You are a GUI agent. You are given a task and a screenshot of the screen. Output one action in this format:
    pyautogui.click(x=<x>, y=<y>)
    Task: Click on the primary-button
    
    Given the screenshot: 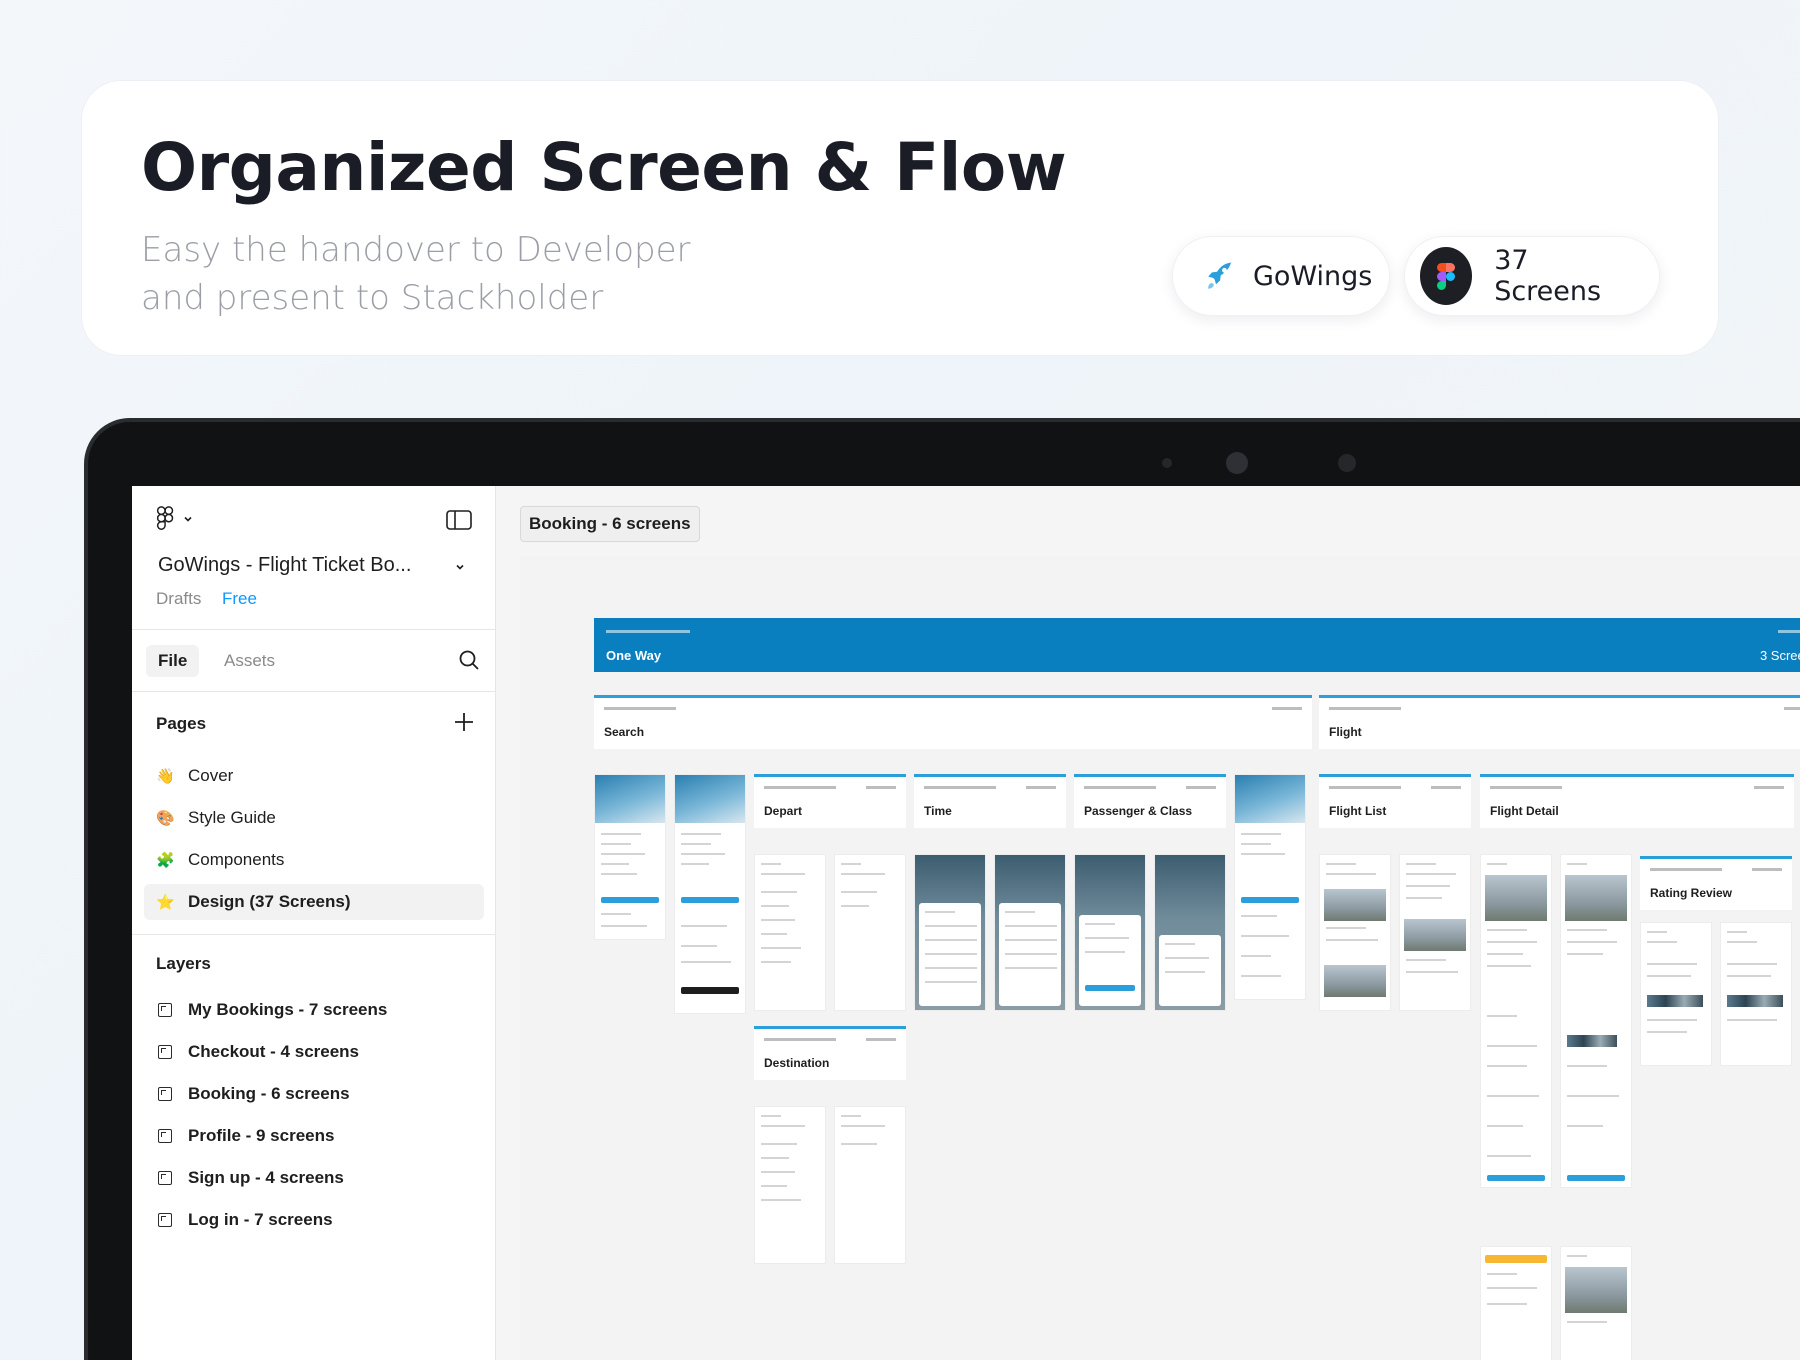 What is the action you would take?
    pyautogui.click(x=1596, y=1178)
    